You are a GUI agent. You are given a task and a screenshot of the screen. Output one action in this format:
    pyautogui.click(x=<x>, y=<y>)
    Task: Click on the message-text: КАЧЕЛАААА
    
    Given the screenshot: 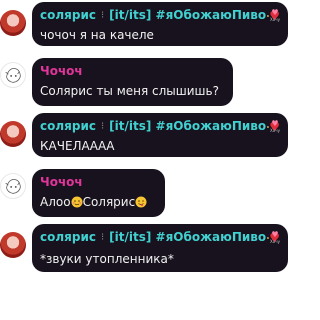 What is the action you would take?
    pyautogui.click(x=77, y=146)
    